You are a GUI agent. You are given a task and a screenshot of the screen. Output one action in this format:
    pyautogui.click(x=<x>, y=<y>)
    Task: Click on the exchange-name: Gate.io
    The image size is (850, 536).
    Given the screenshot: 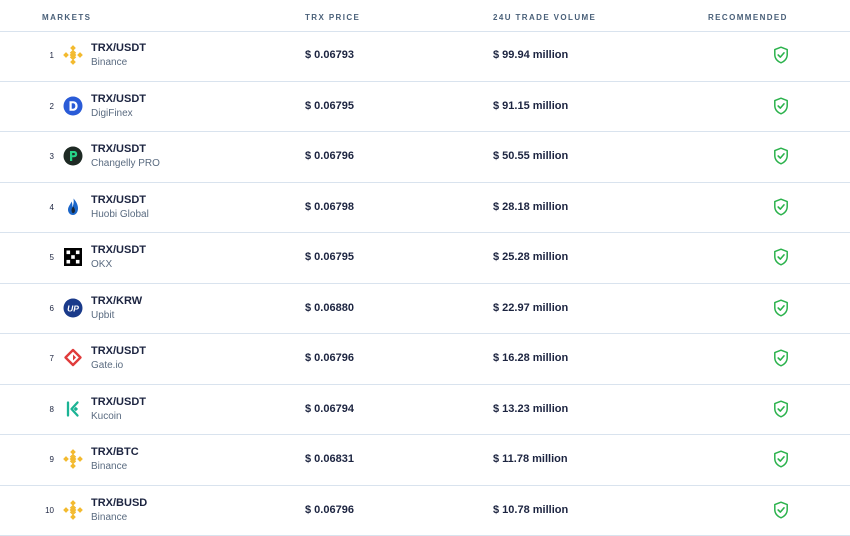 What is the action you would take?
    pyautogui.click(x=107, y=365)
    